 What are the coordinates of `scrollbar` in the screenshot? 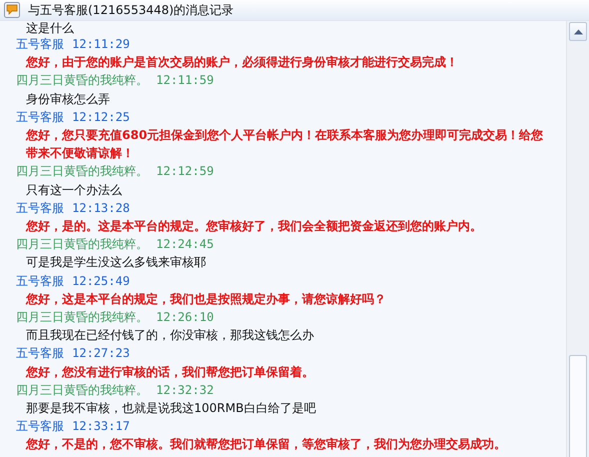 It's located at (577, 239).